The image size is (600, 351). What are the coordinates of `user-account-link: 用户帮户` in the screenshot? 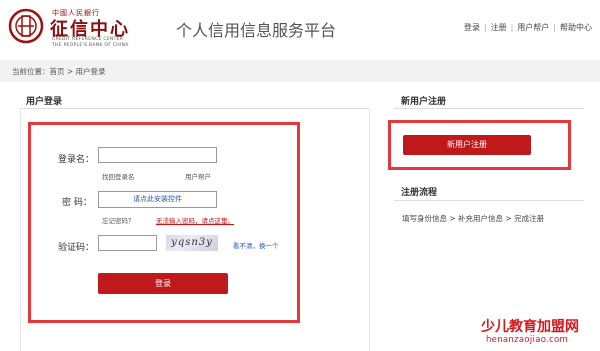 It's located at (198, 176).